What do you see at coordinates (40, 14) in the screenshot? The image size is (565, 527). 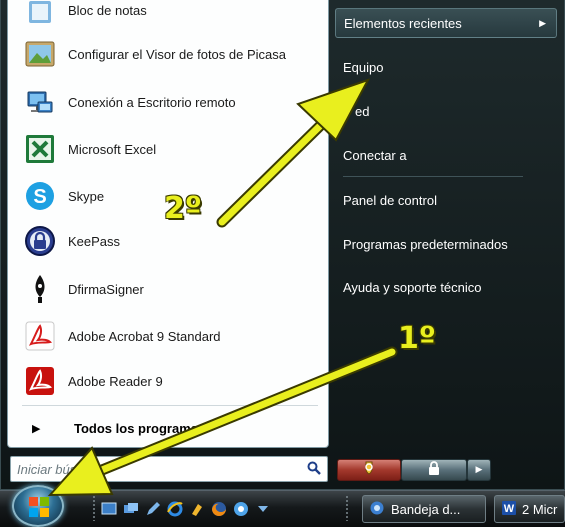 I see `notepad-icon` at bounding box center [40, 14].